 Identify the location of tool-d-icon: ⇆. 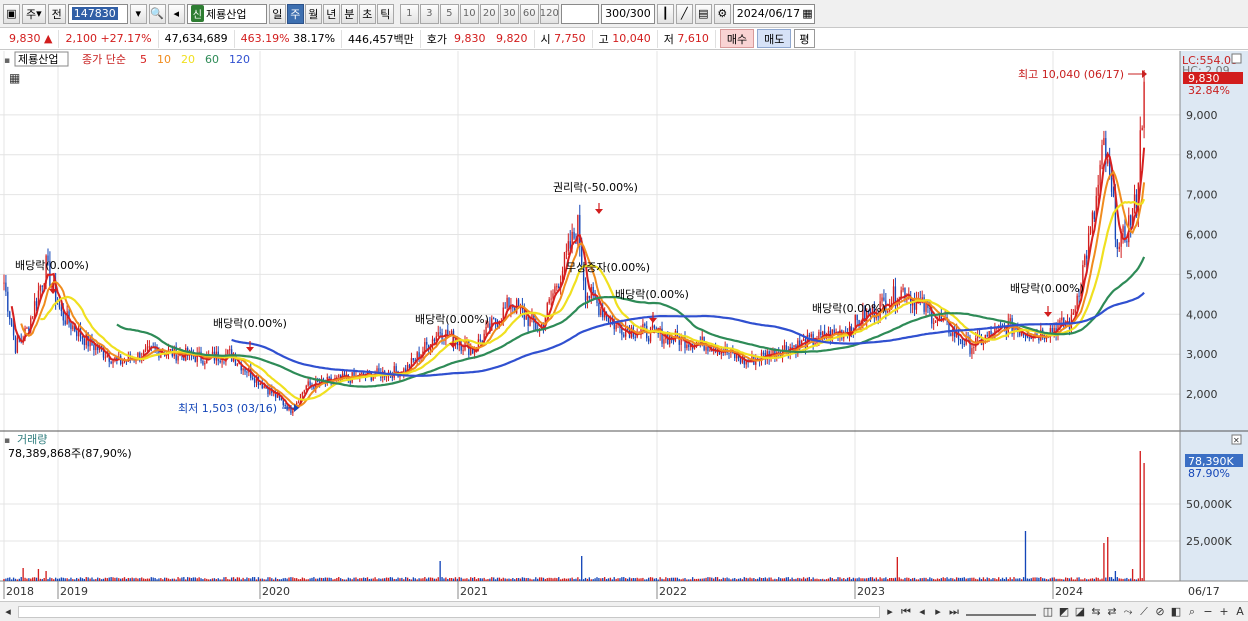
(1096, 612).